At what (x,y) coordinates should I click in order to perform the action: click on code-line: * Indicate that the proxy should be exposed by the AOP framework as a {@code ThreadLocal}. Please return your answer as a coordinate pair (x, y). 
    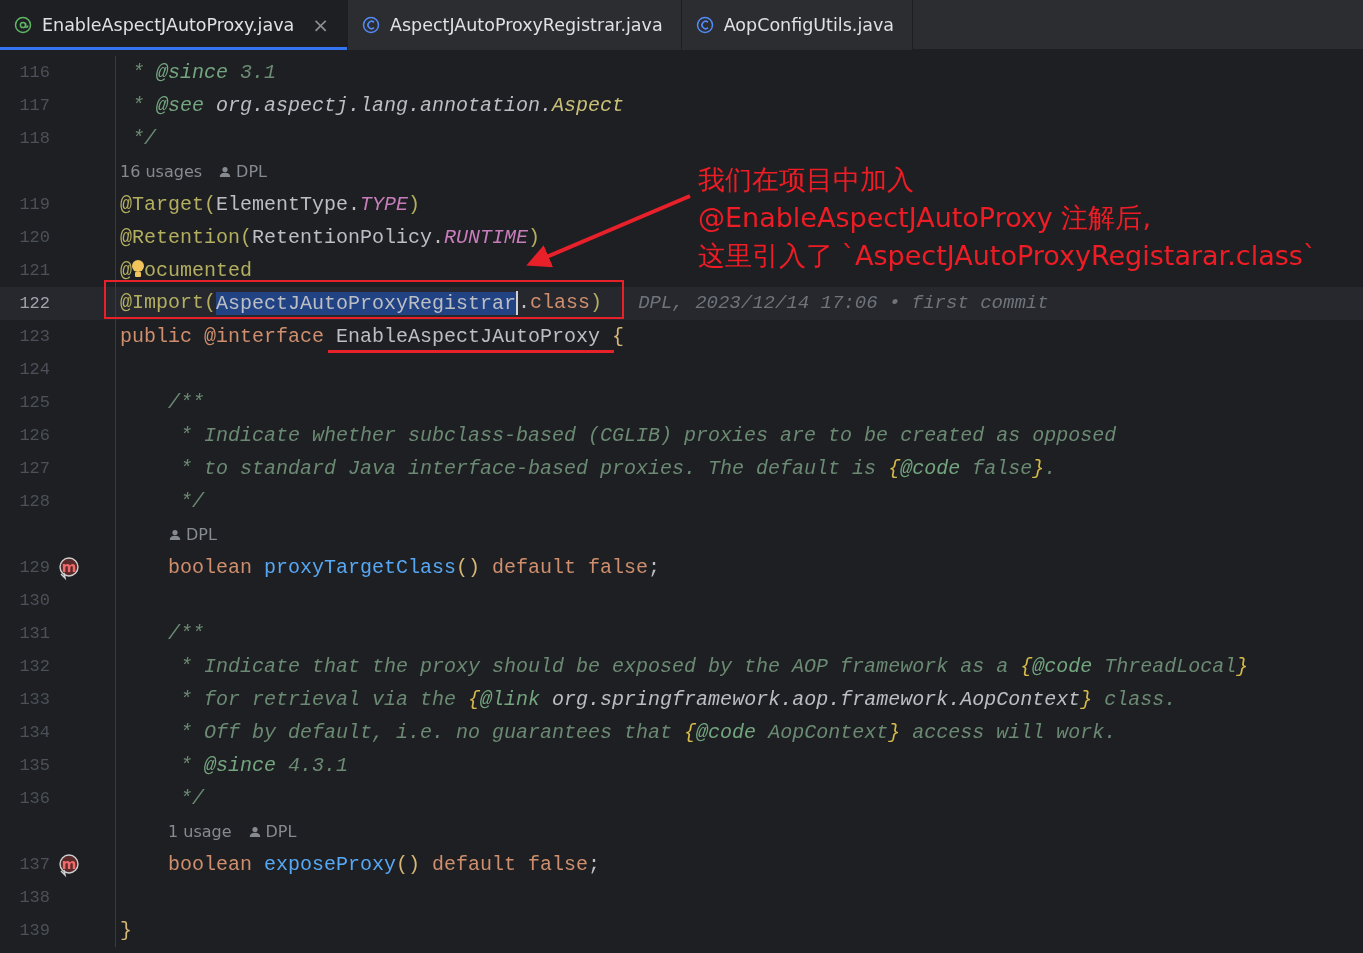
    Looking at the image, I should click on (714, 666).